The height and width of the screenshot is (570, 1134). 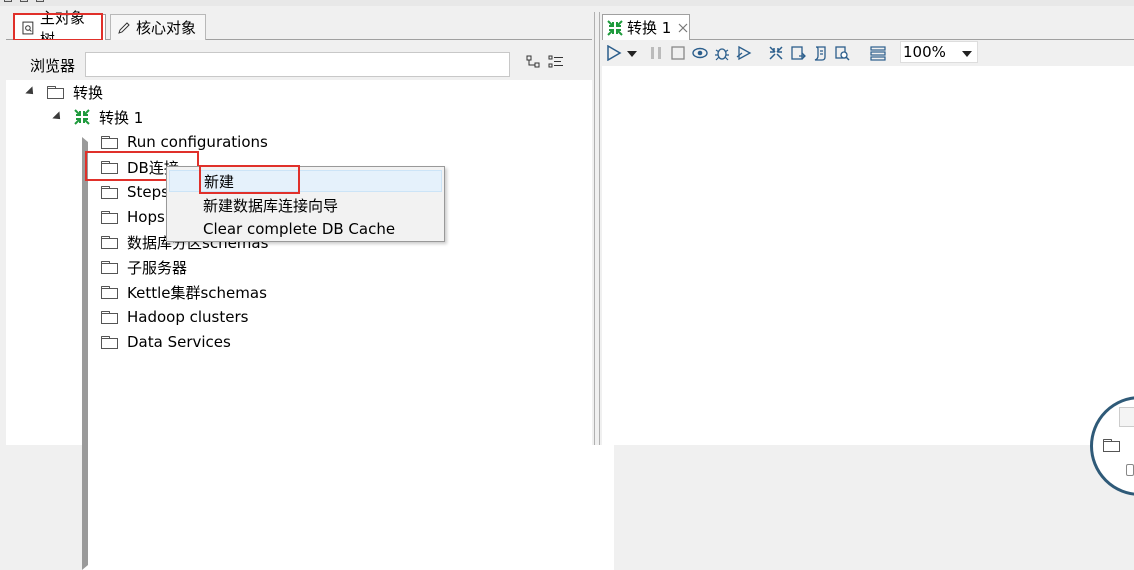 What do you see at coordinates (744, 53) in the screenshot?
I see `replay-icon` at bounding box center [744, 53].